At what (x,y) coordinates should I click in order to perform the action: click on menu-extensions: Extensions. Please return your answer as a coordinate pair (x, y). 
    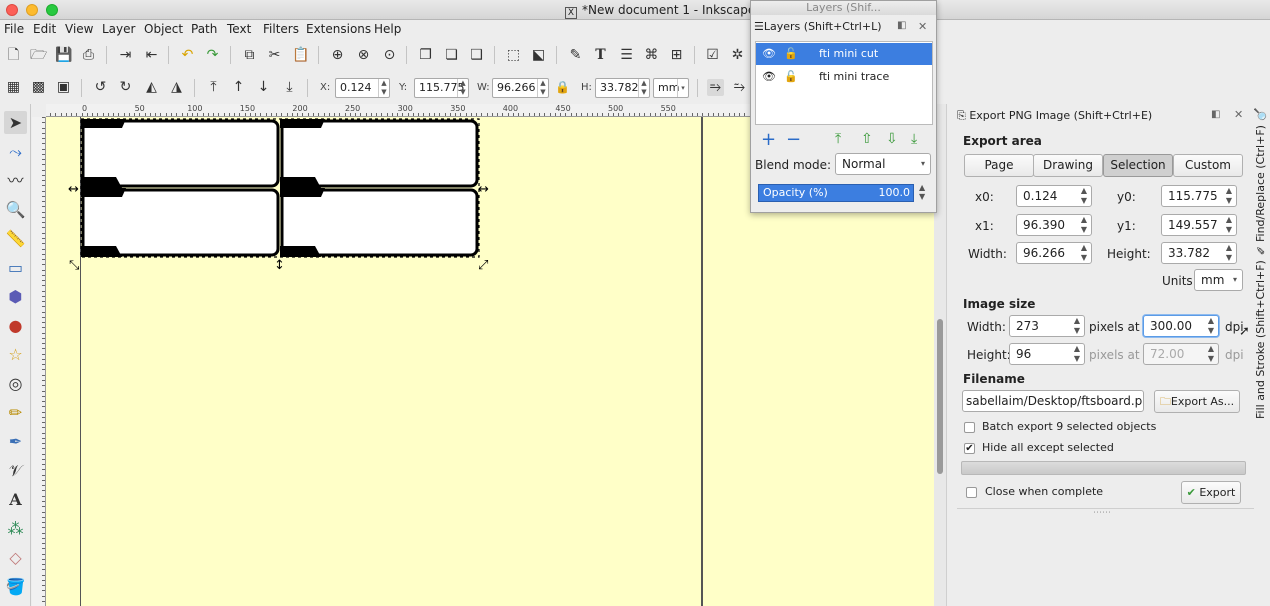
    Looking at the image, I should click on (338, 29).